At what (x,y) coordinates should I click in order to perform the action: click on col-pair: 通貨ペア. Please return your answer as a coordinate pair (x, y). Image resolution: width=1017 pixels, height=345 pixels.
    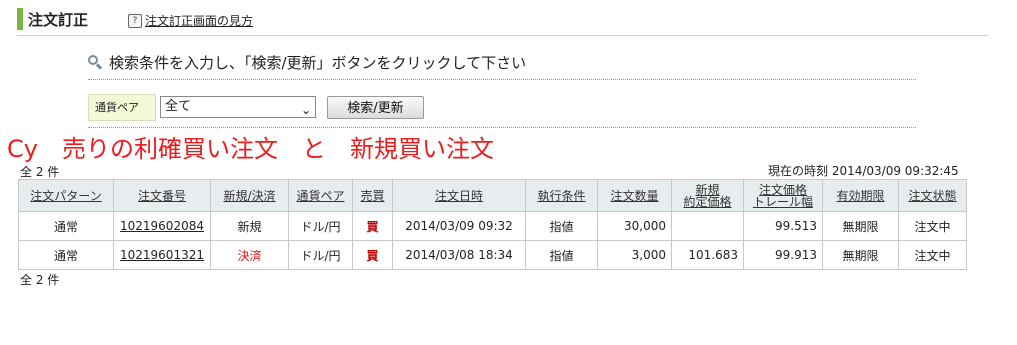
    Looking at the image, I should click on (320, 195).